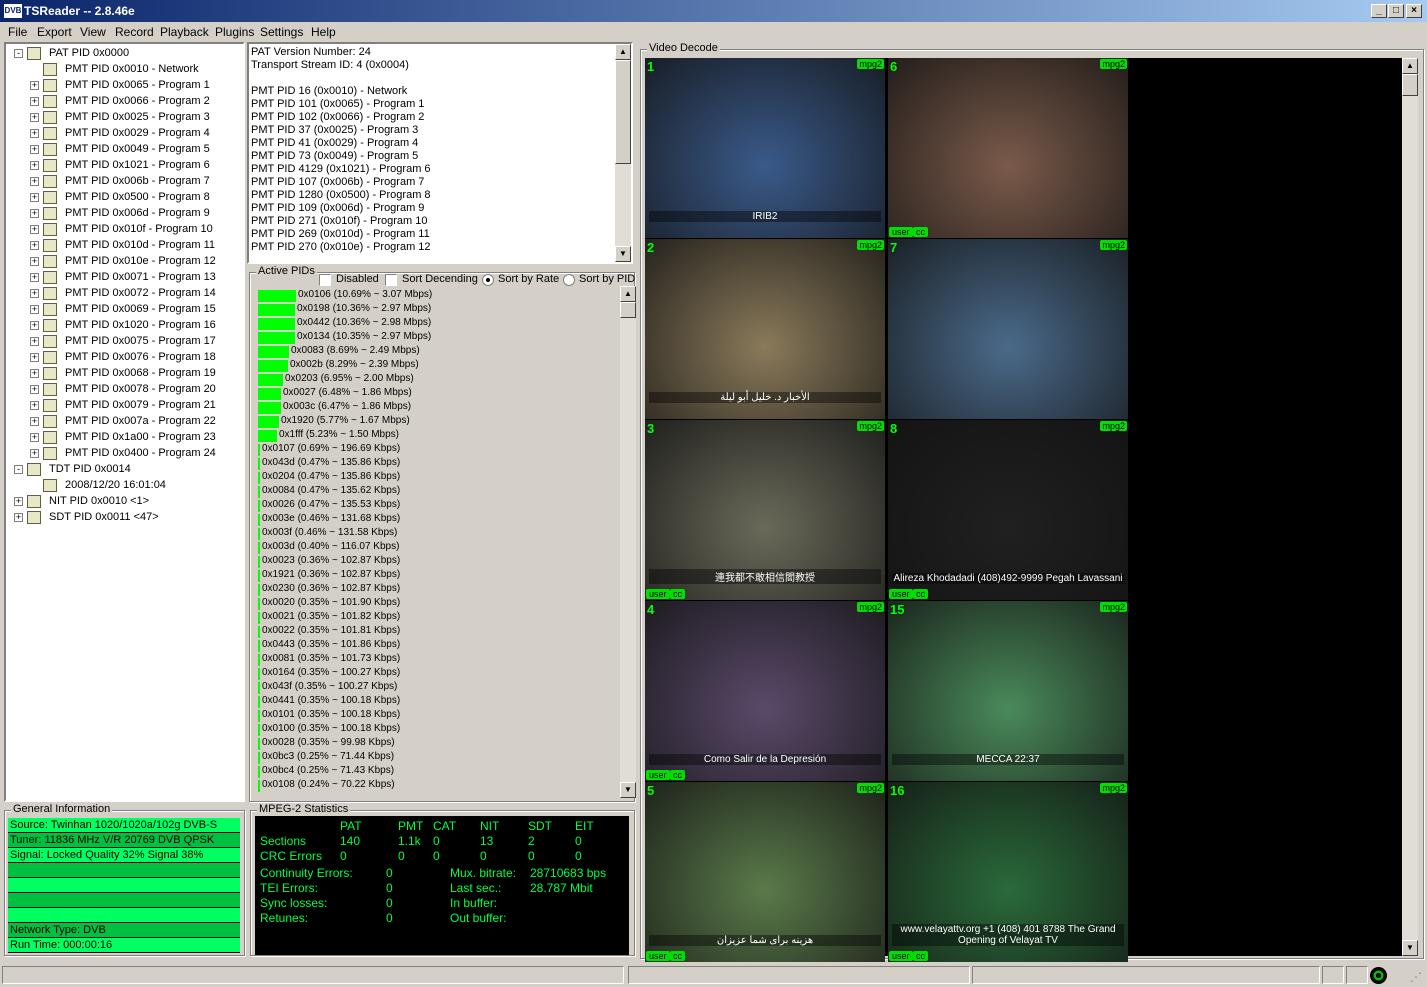  I want to click on sections-value: 0, so click(578, 841).